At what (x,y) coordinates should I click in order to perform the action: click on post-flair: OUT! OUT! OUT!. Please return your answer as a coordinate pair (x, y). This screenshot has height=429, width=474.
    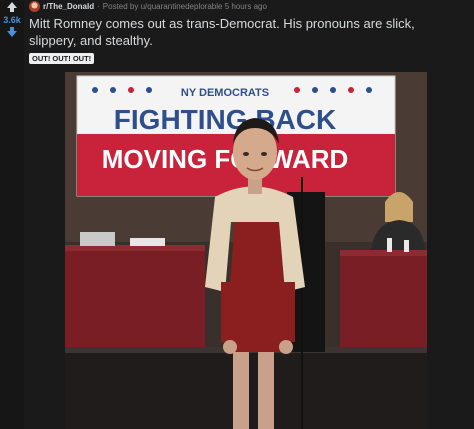
    Looking at the image, I should click on (62, 58).